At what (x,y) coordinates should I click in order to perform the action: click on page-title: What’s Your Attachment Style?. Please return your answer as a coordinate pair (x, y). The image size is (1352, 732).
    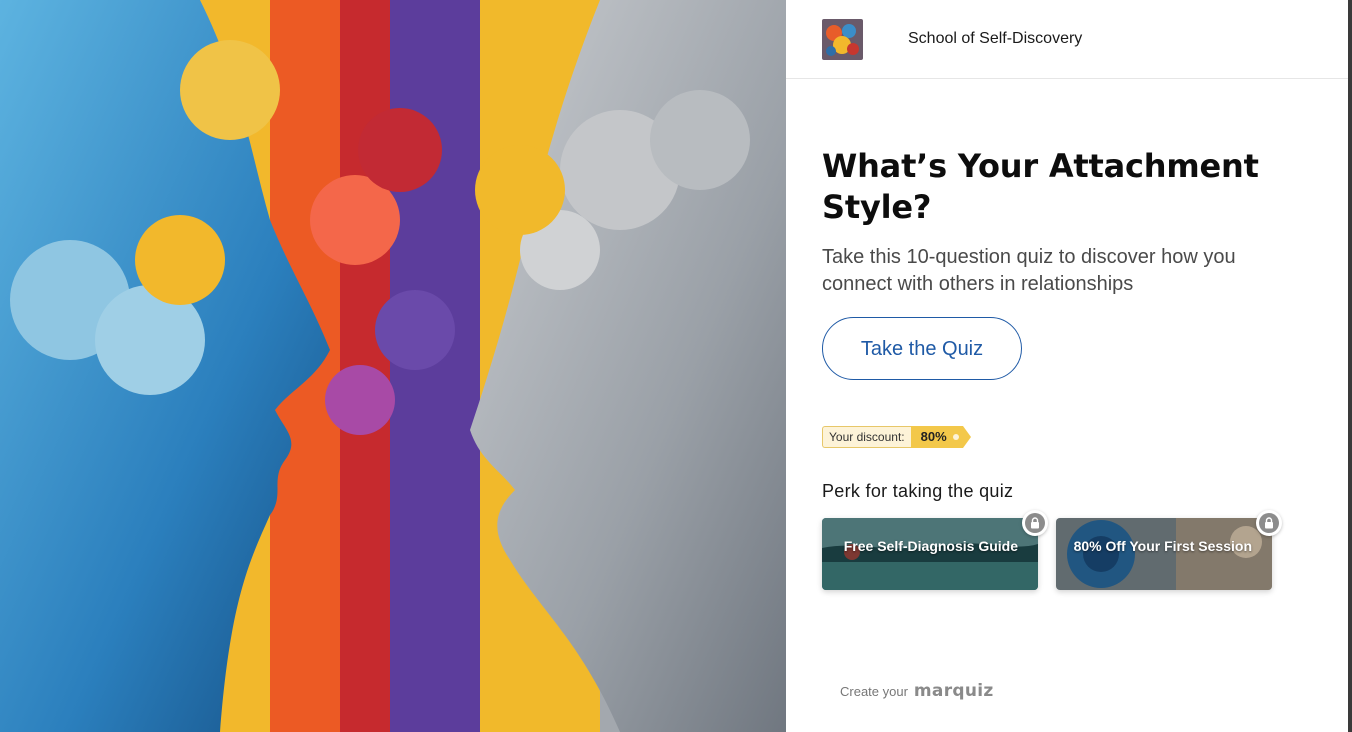
    Looking at the image, I should click on (1040, 186).